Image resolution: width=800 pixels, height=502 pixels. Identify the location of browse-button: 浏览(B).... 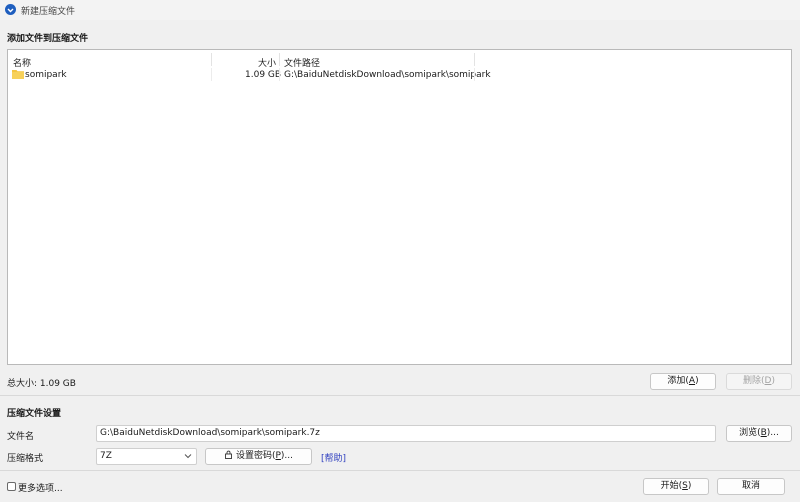
(759, 433).